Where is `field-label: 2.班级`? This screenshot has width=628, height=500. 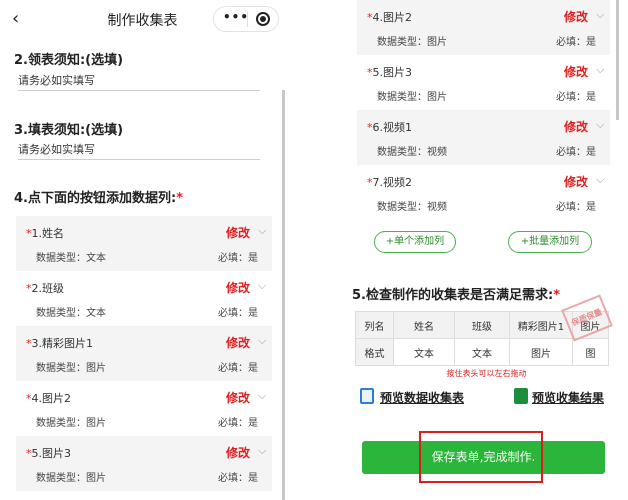
field-label: 2.班级 is located at coordinates (48, 288).